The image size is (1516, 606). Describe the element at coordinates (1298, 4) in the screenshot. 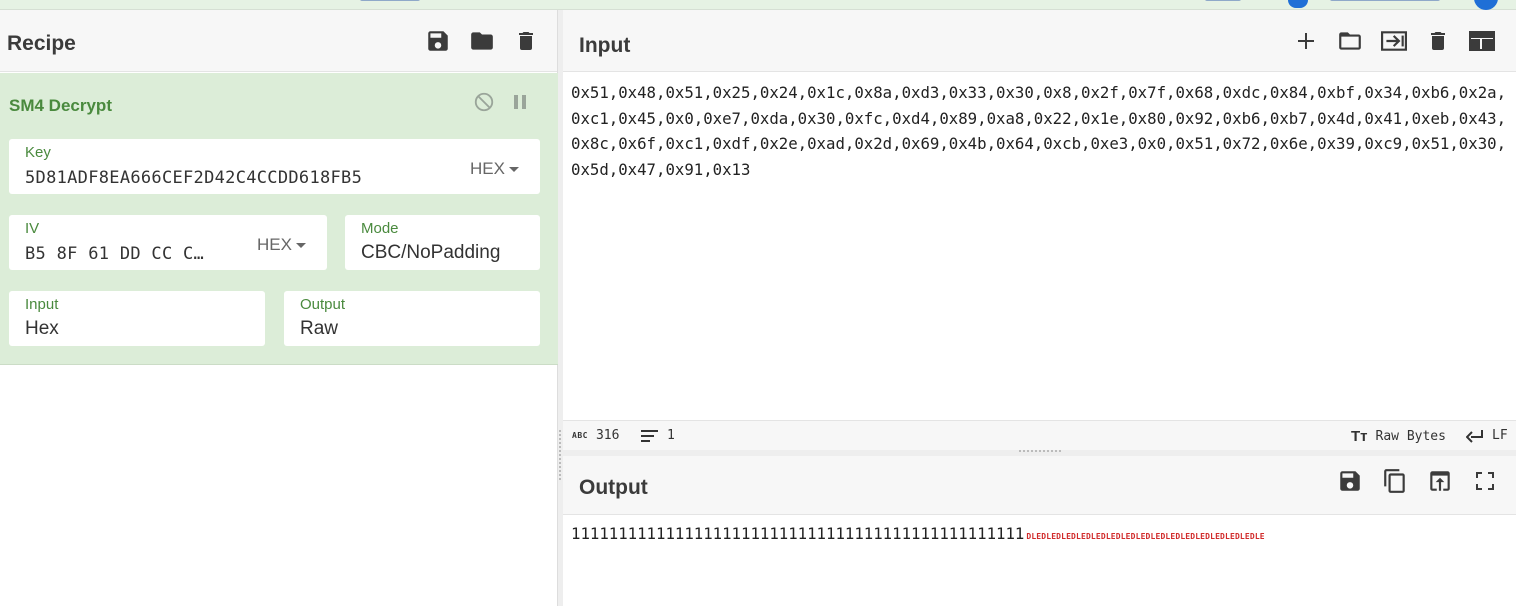

I see `settings-icon` at that location.